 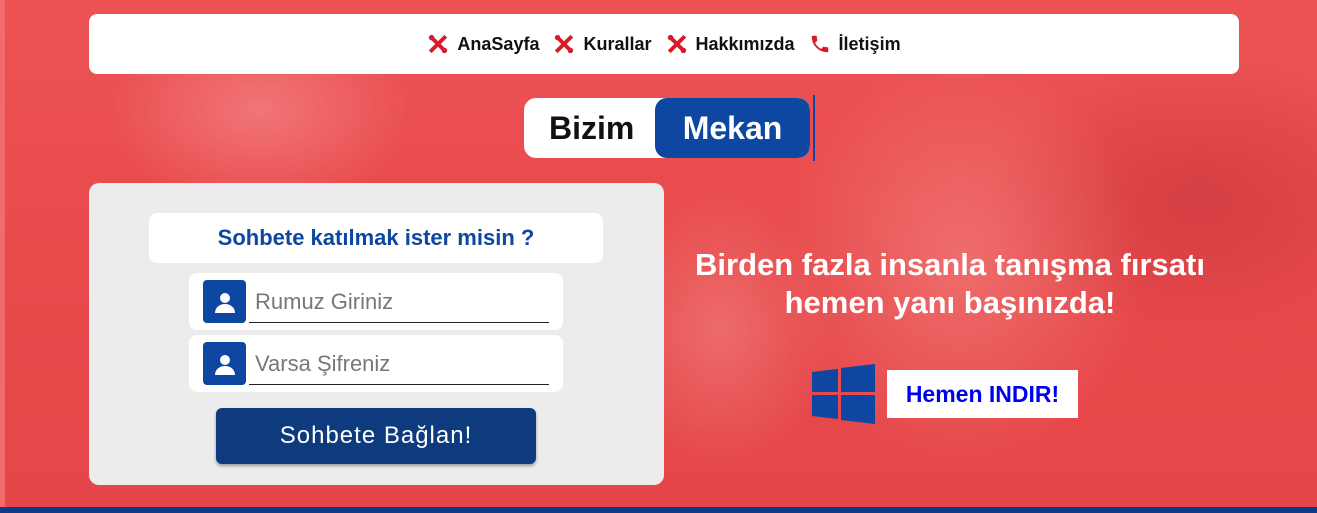 What do you see at coordinates (592, 127) in the screenshot?
I see `logo-text-bizim: Bizim` at bounding box center [592, 127].